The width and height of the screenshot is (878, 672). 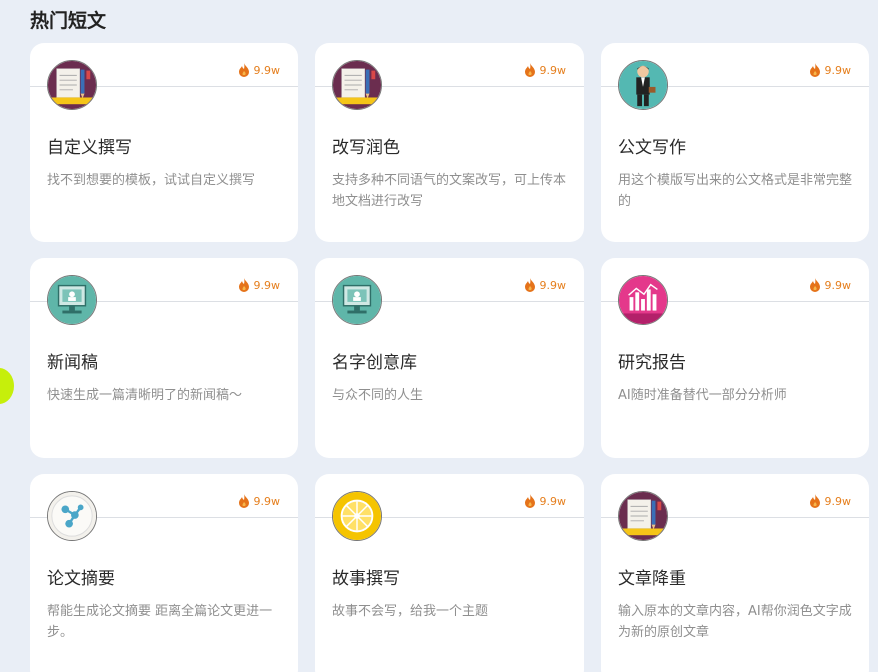 What do you see at coordinates (643, 85) in the screenshot?
I see `businessman-icon` at bounding box center [643, 85].